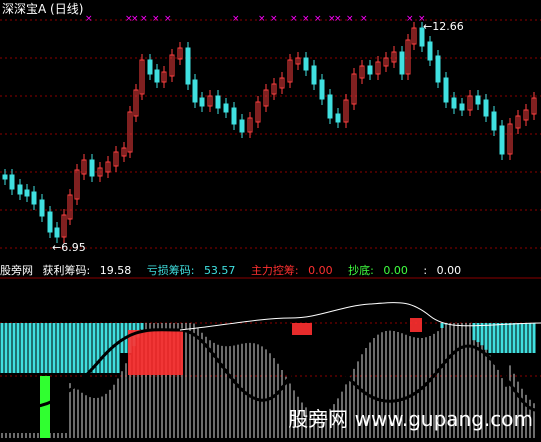 The height and width of the screenshot is (442, 541). Describe the element at coordinates (410, 419) in the screenshot. I see `watermark: 股旁网 www.gupang.com` at that location.